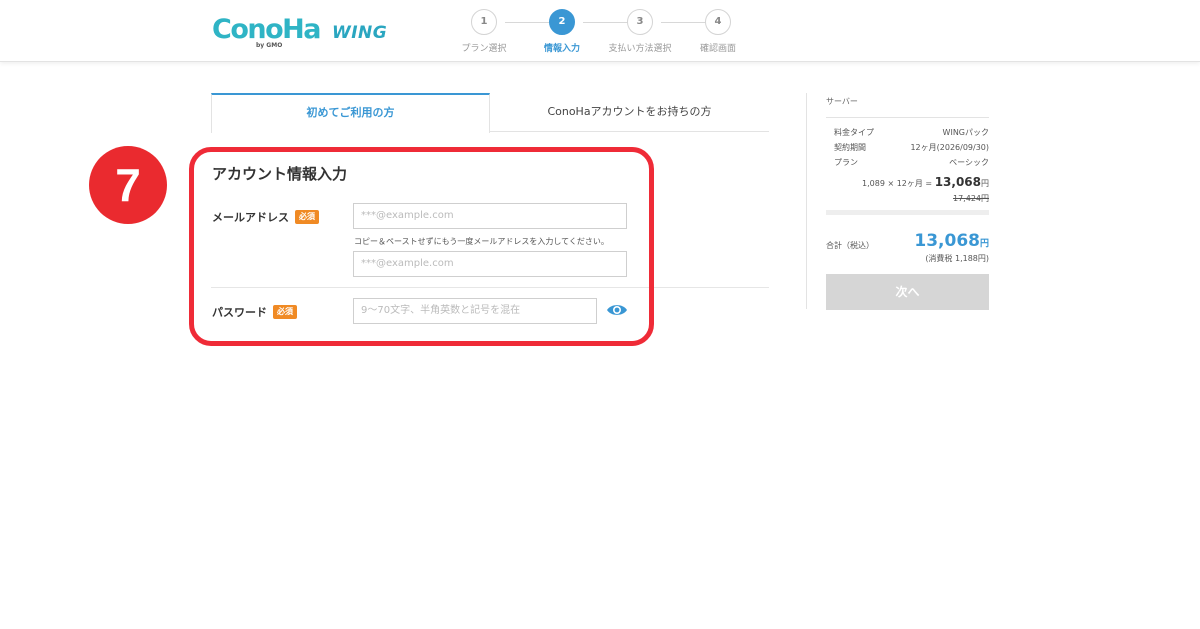 The image size is (1200, 629). What do you see at coordinates (806, 201) in the screenshot?
I see `column-divider` at bounding box center [806, 201].